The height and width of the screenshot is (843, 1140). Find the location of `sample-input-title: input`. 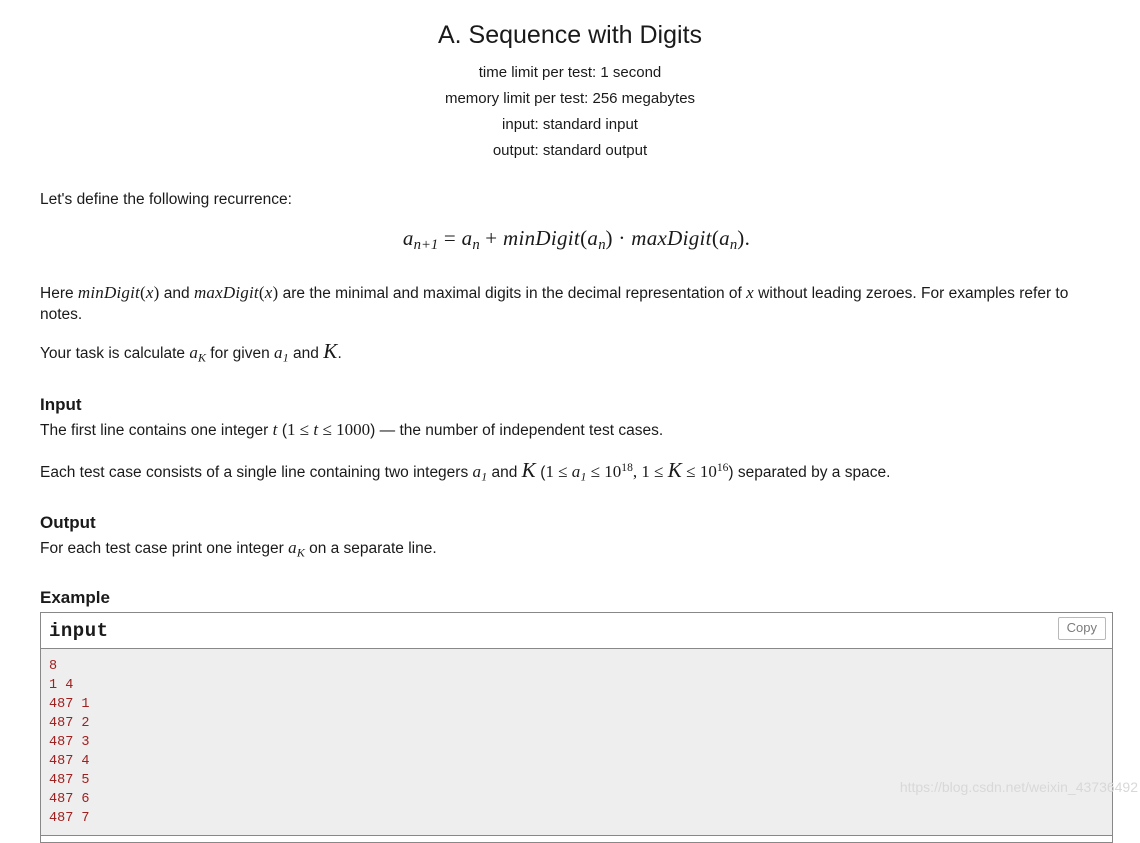

sample-input-title: input is located at coordinates (79, 630).